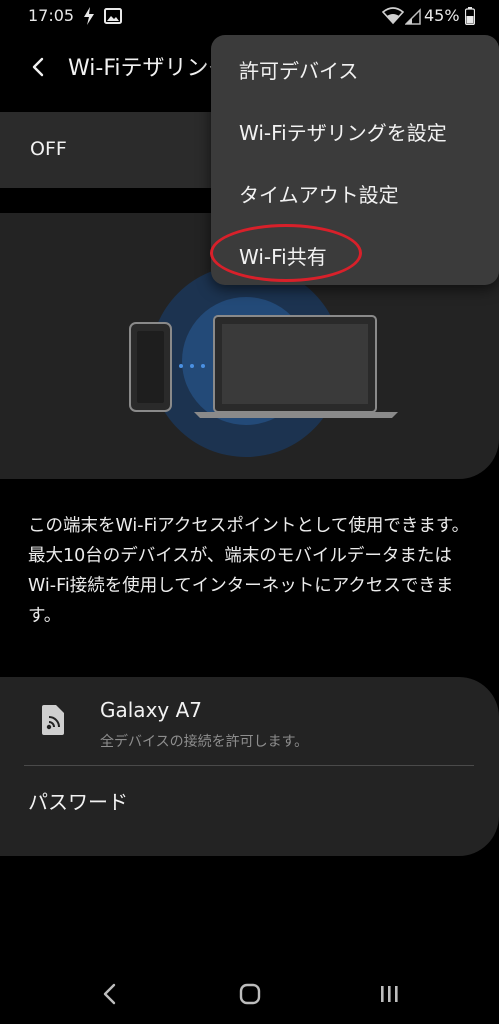 This screenshot has height=1024, width=499. I want to click on status-time: 17:05, so click(51, 15).